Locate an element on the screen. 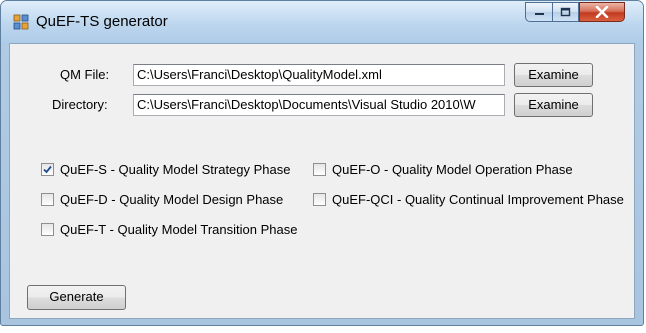 Image resolution: width=646 pixels, height=333 pixels. directory-examine-button: Examine is located at coordinates (553, 105).